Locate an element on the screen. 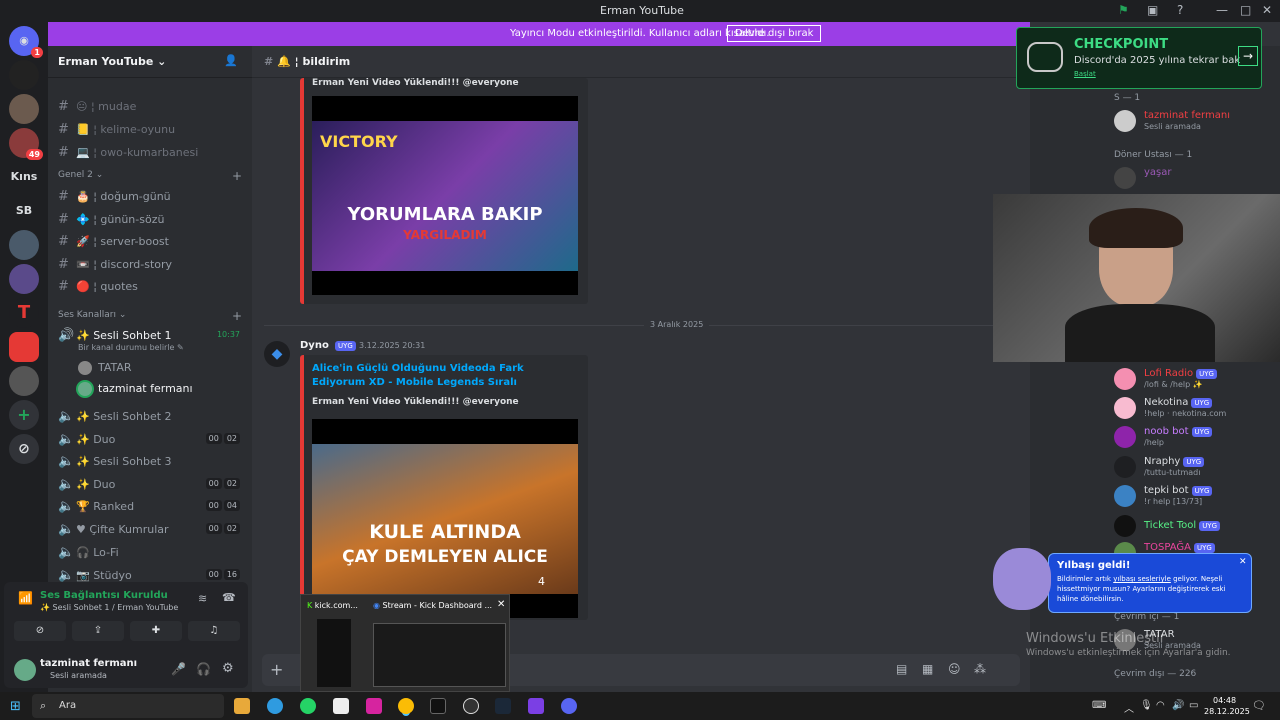 This screenshot has height=720, width=1280. settings-gear-icon: ⚙ is located at coordinates (228, 668).